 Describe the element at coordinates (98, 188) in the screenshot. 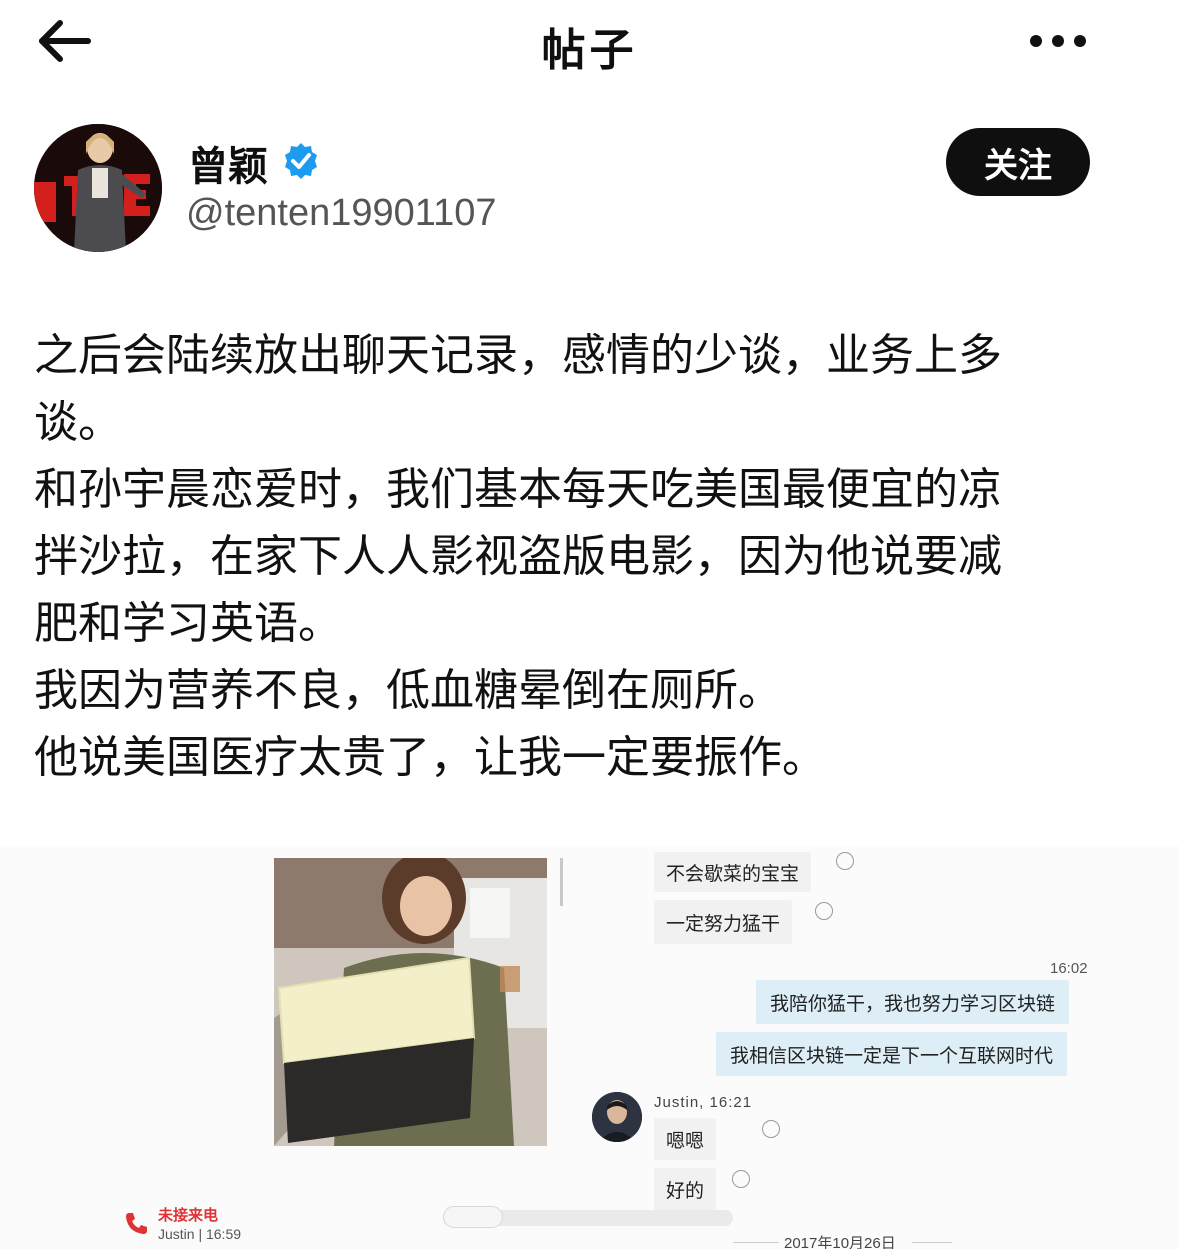

I see `author-avatar` at that location.